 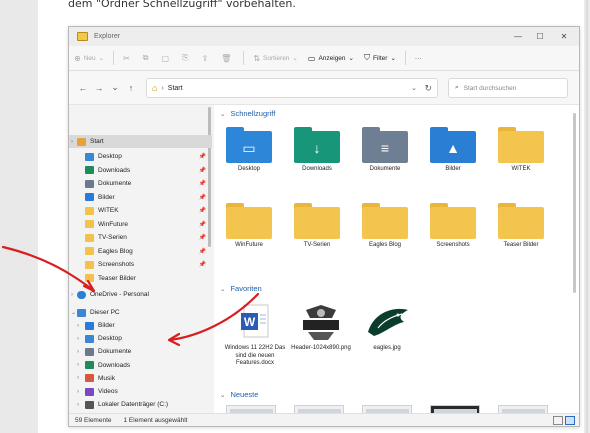 What do you see at coordinates (140, 210) in the screenshot?
I see `sidebar-item-witek: WITEK 📌` at bounding box center [140, 210].